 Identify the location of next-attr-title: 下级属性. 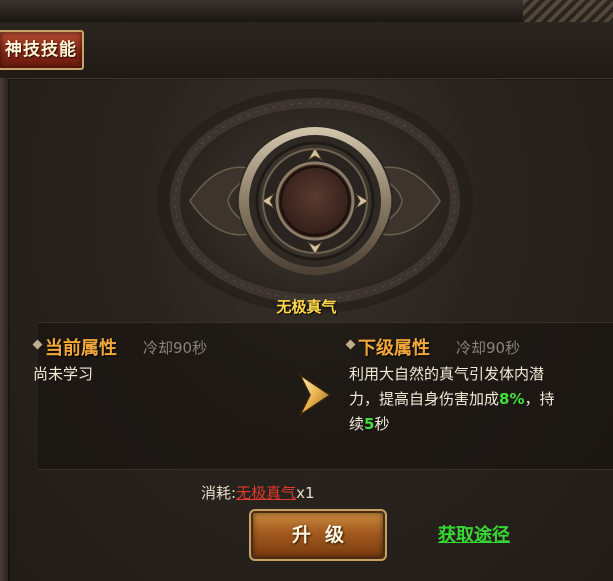
(394, 348).